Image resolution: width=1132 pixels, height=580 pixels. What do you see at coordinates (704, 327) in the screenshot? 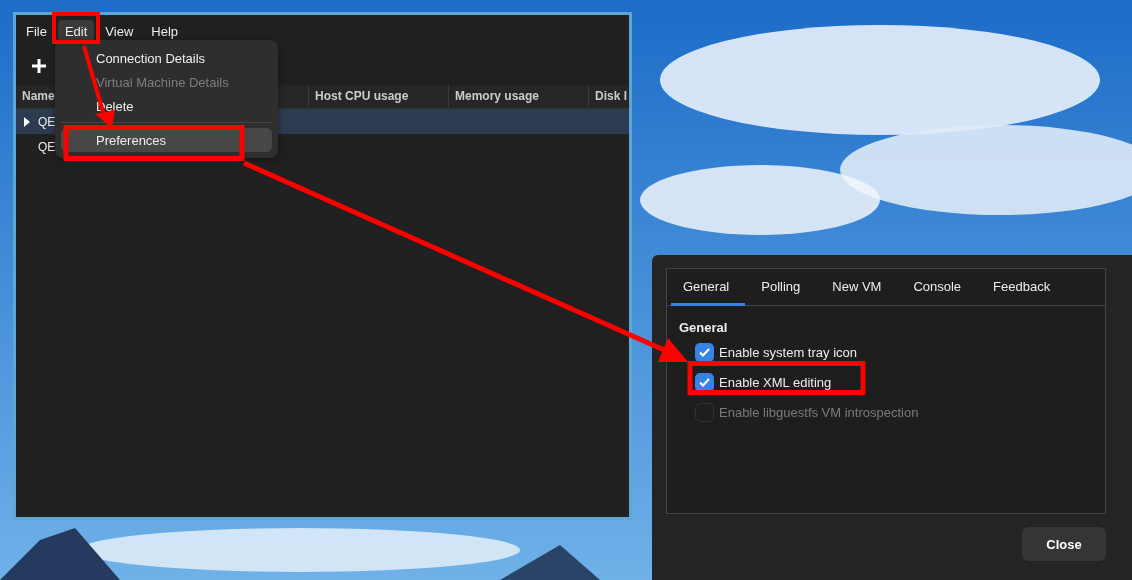
I see `section-title: General` at bounding box center [704, 327].